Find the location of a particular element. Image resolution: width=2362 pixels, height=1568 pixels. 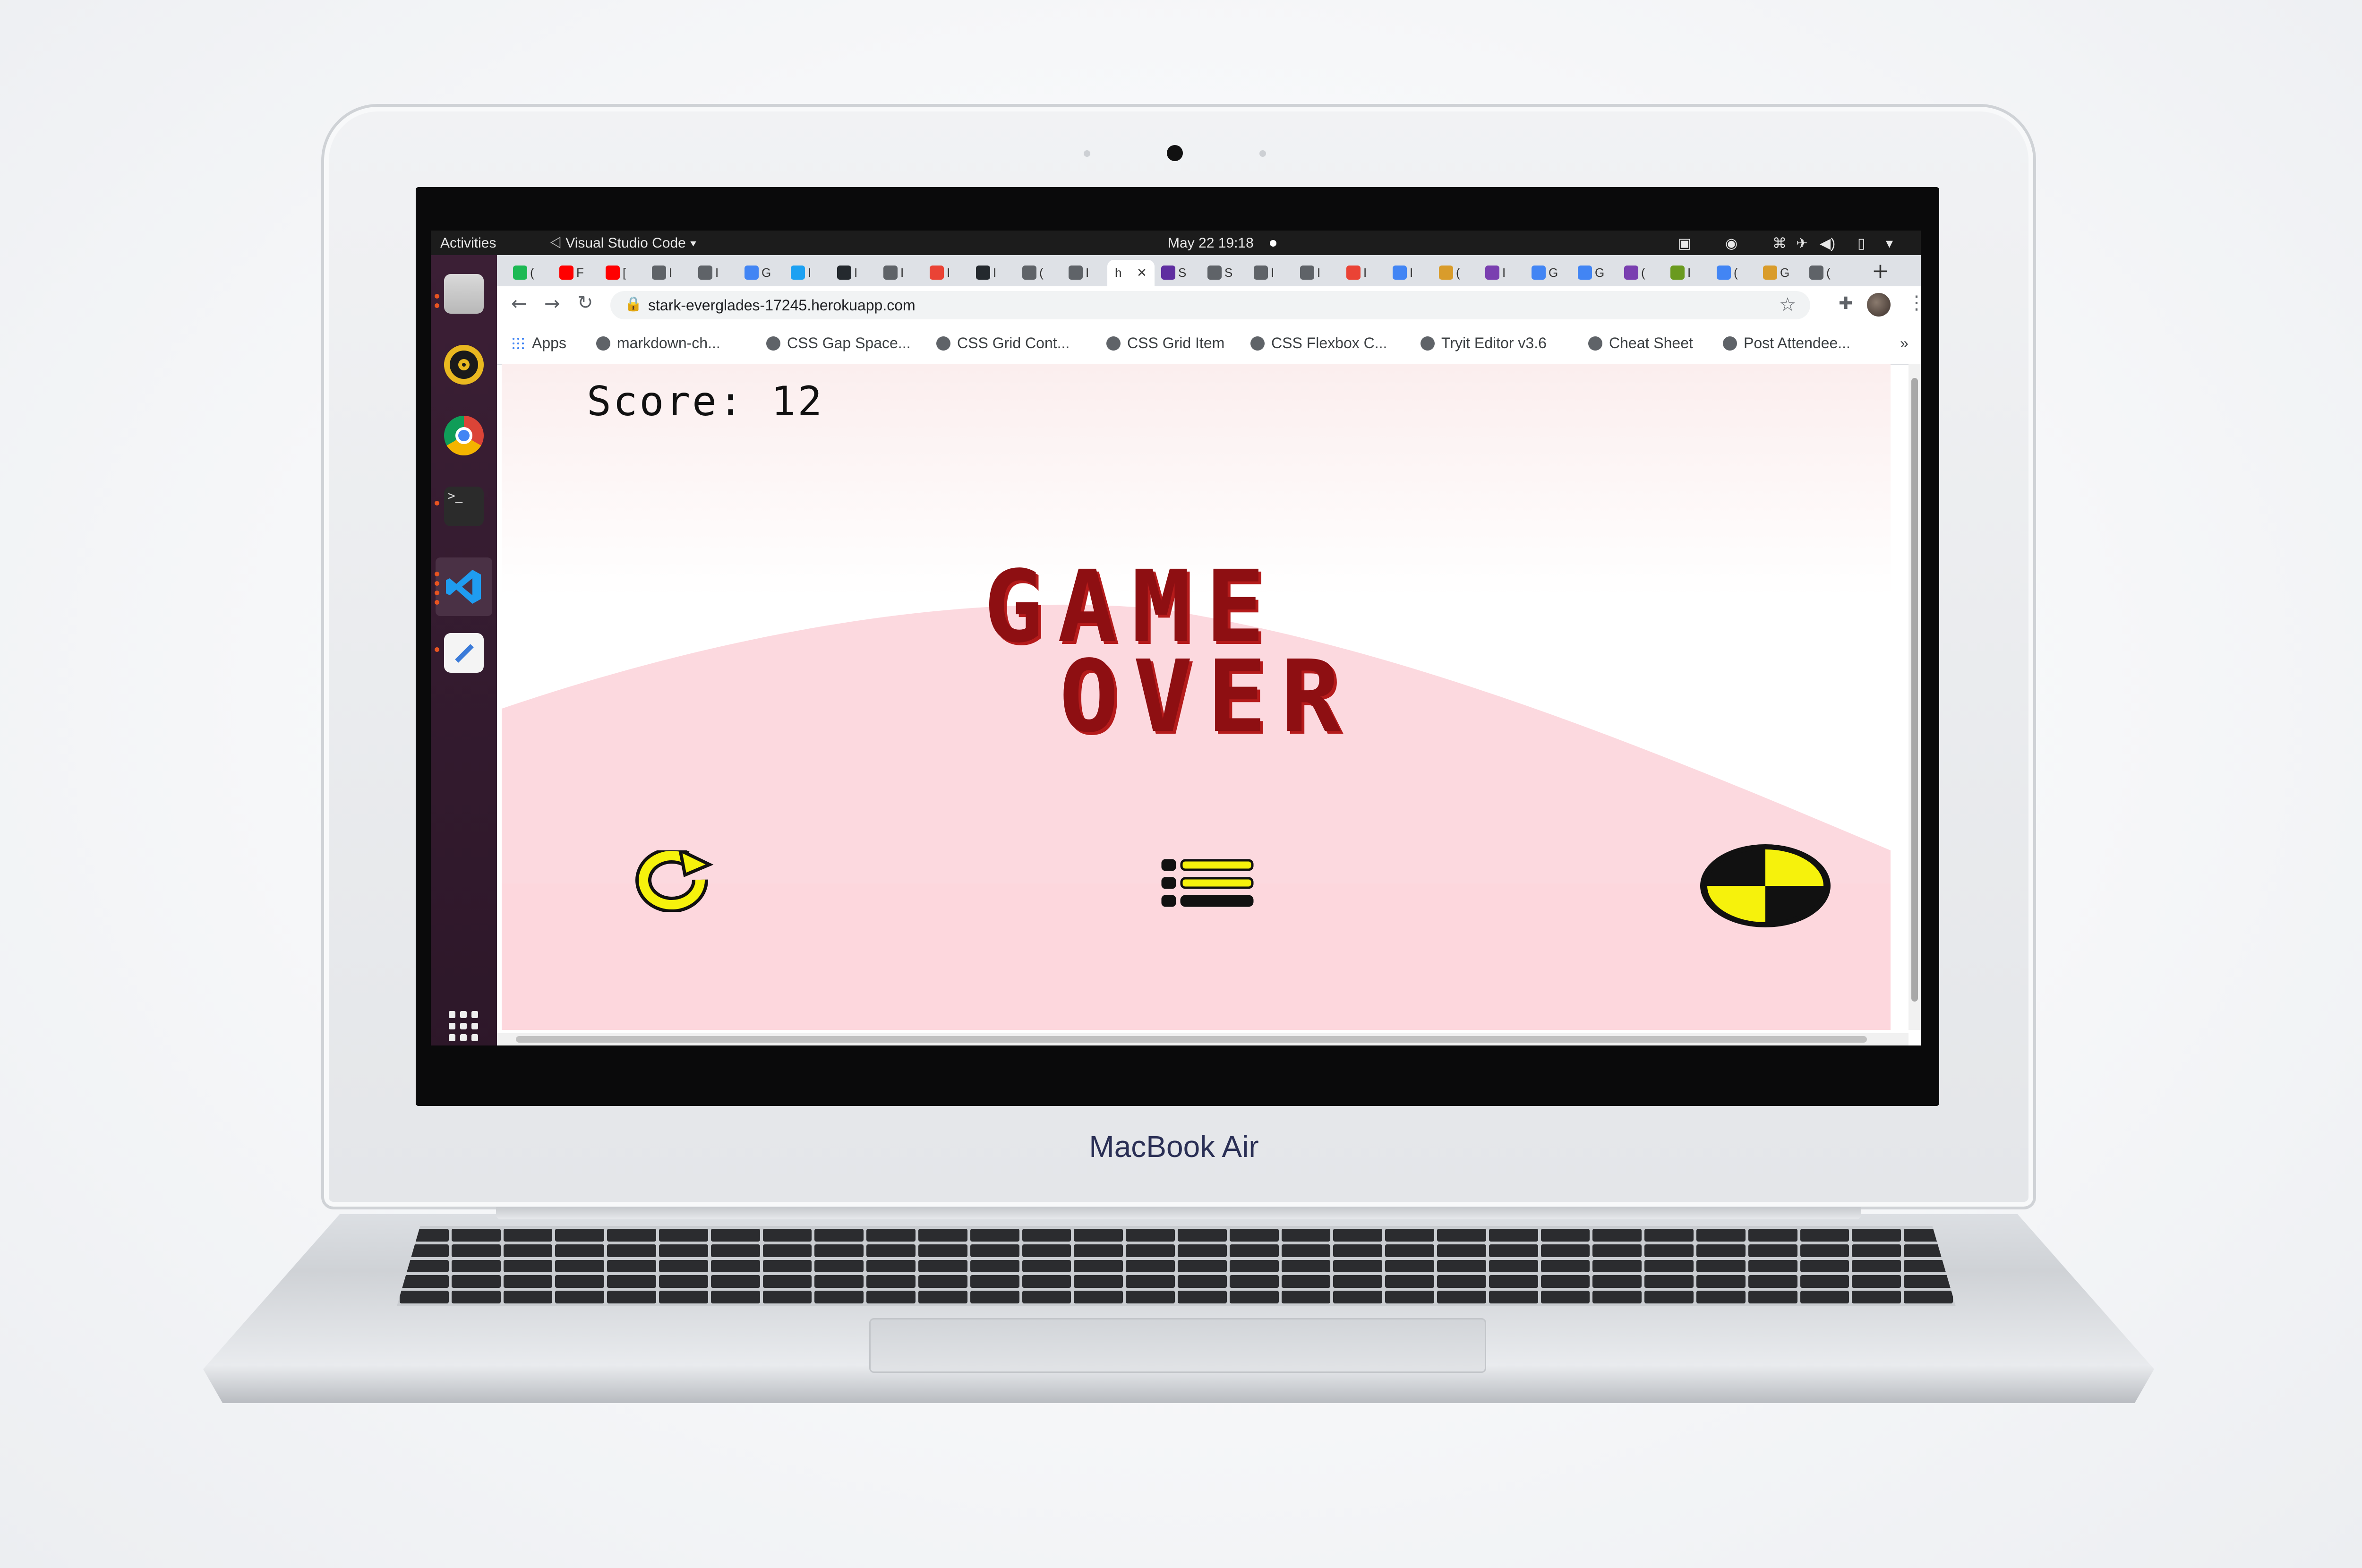

airplane-icon: ✈ is located at coordinates (1802, 244).